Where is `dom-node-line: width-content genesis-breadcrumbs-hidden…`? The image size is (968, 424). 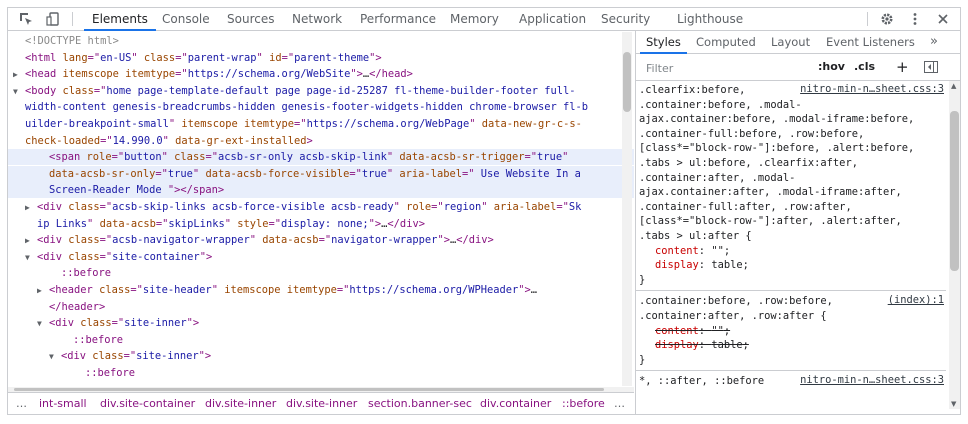
dom-node-line: width-content genesis-breadcrumbs-hidden… is located at coordinates (321, 107).